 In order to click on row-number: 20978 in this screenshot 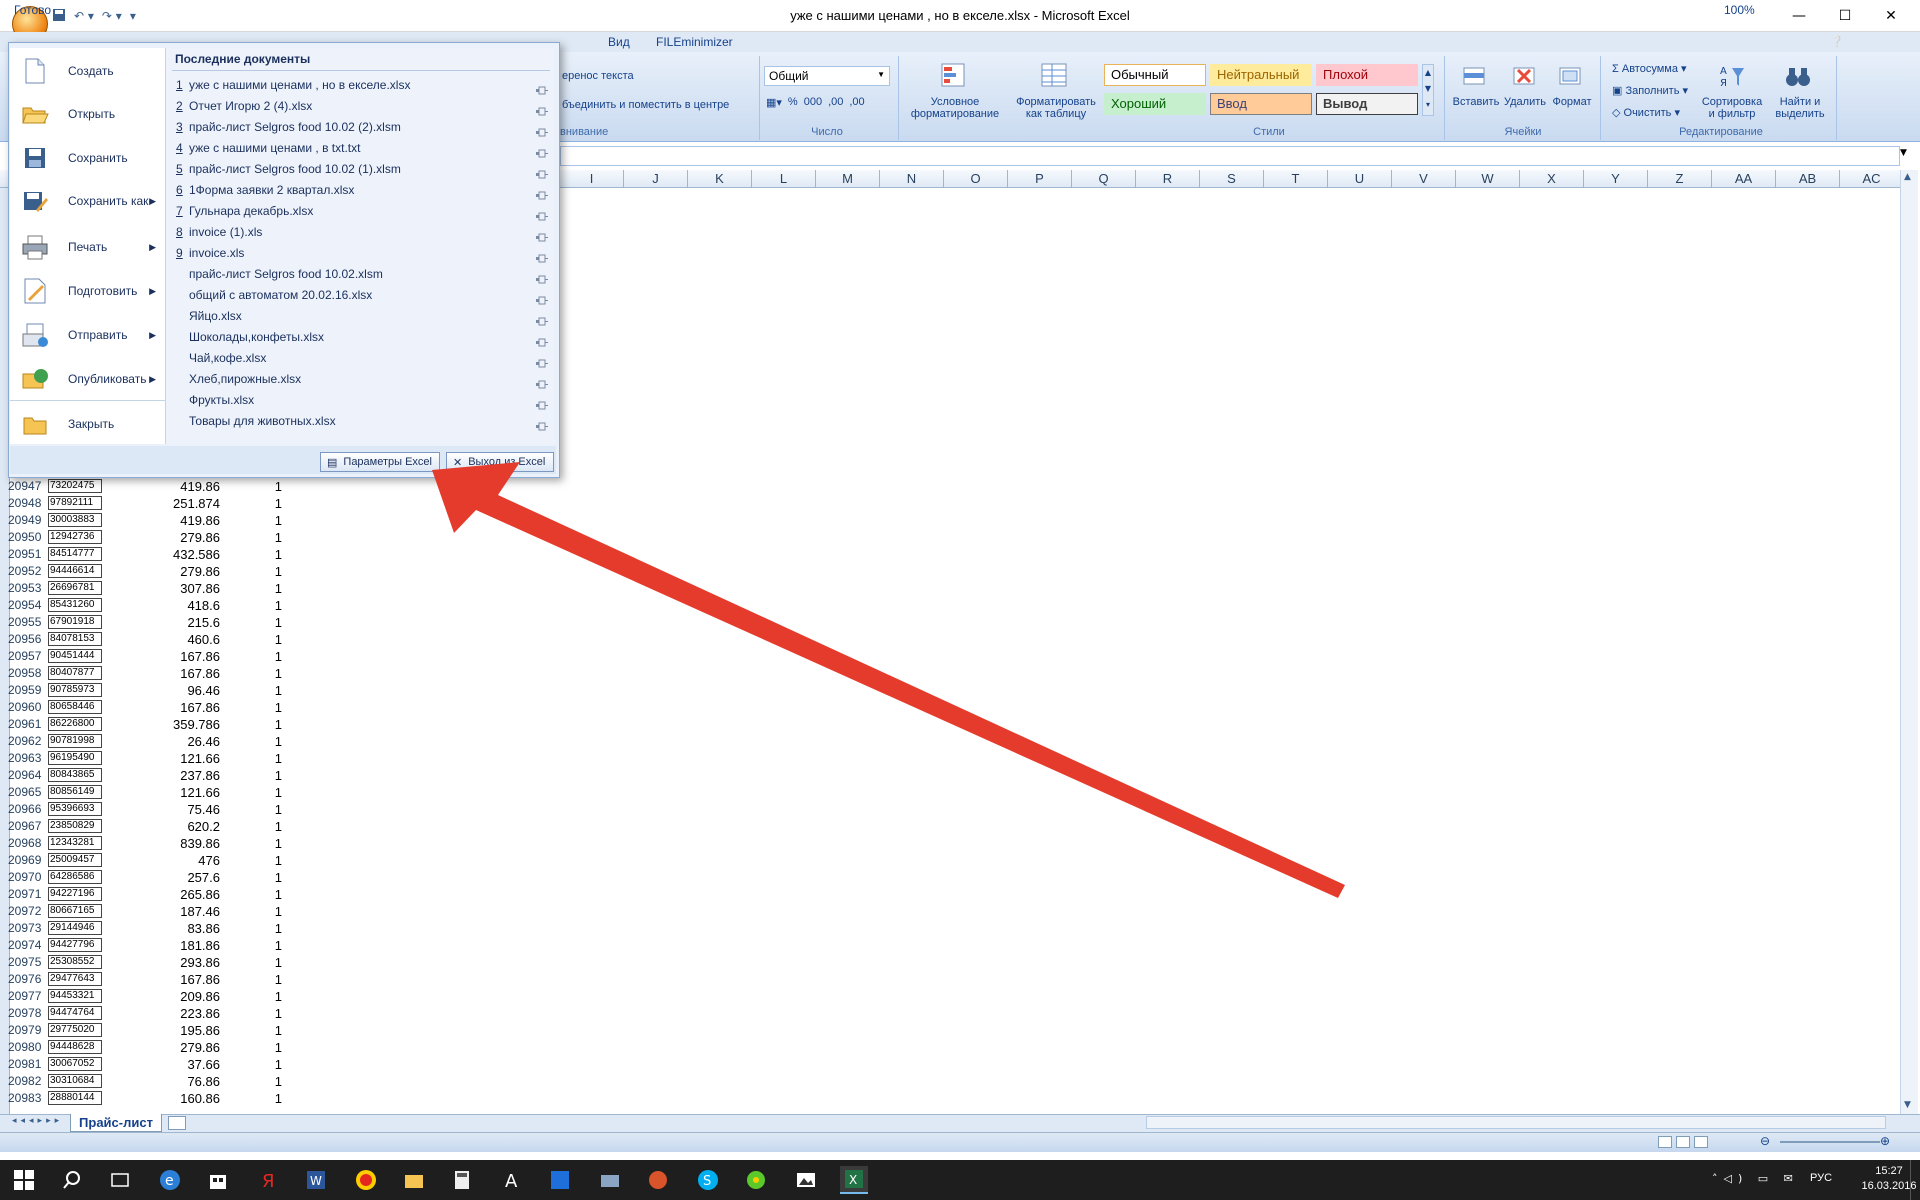, I will do `click(28, 1013)`.